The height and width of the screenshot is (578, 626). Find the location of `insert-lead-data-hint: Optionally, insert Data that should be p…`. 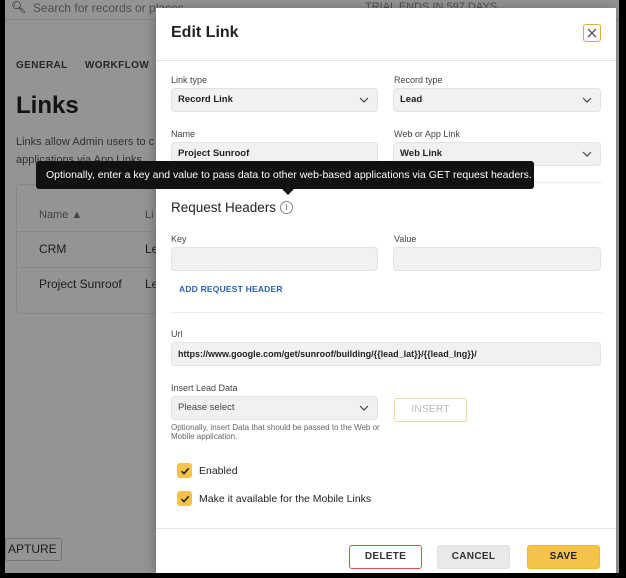

insert-lead-data-hint: Optionally, insert Data that should be p… is located at coordinates (275, 432).